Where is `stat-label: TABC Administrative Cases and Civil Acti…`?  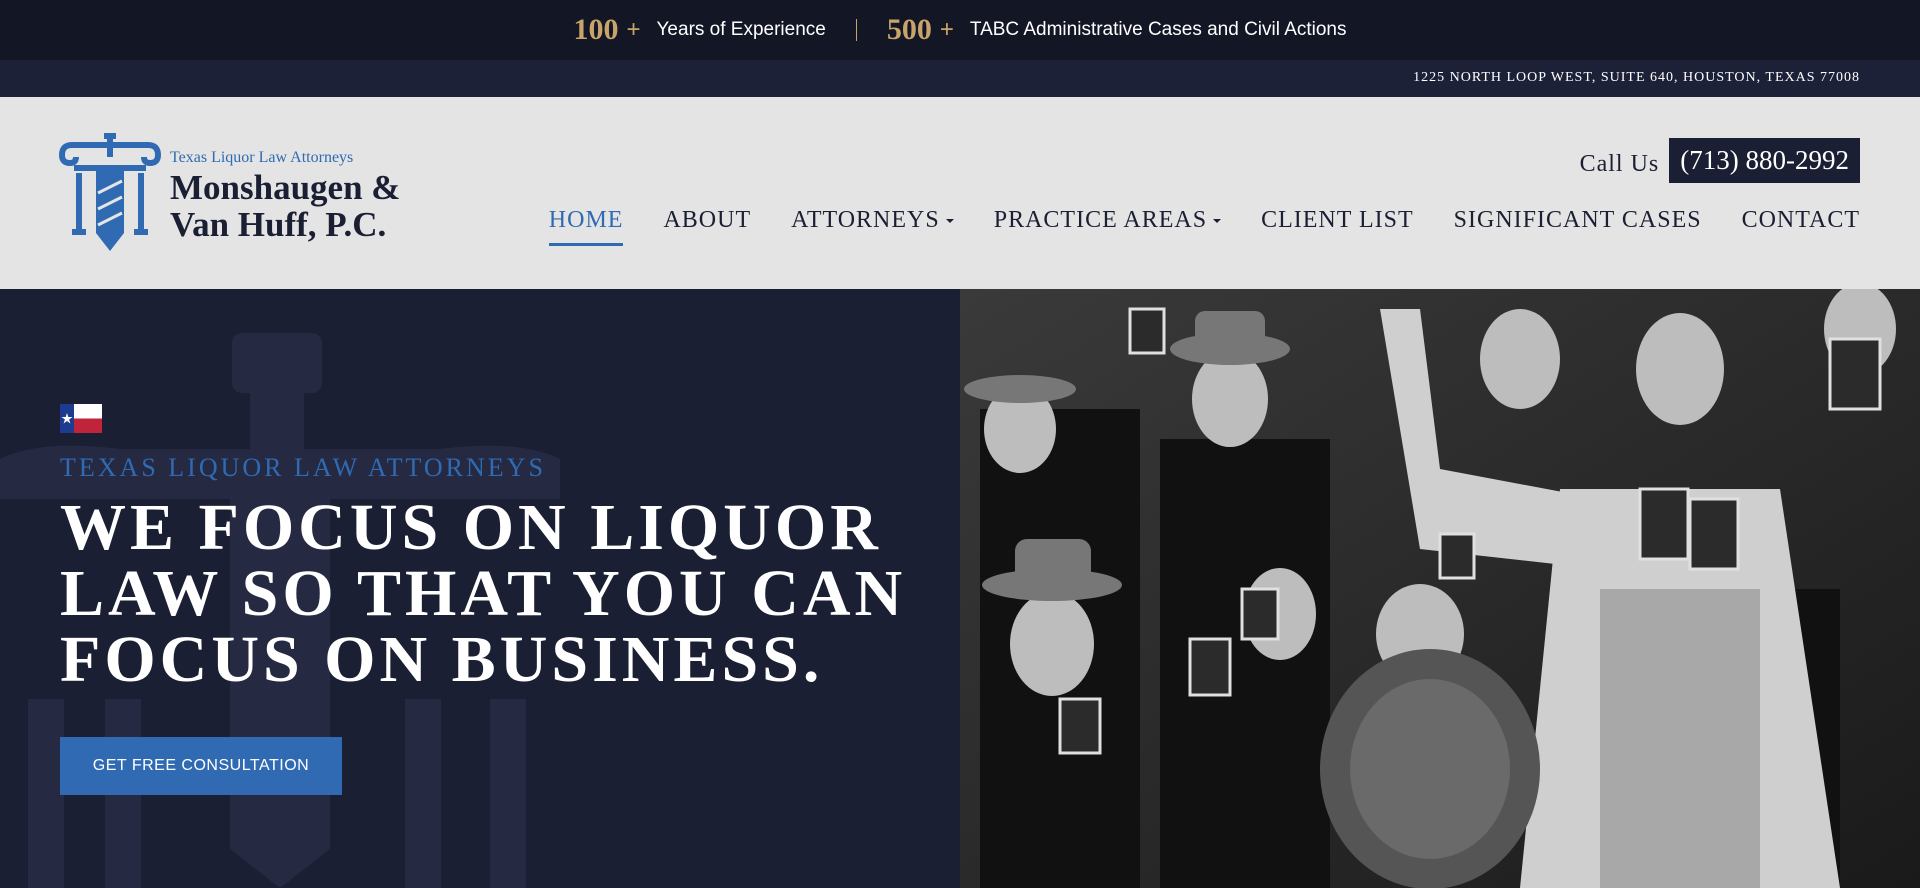
stat-label: TABC Administrative Cases and Civil Acti… is located at coordinates (1158, 29).